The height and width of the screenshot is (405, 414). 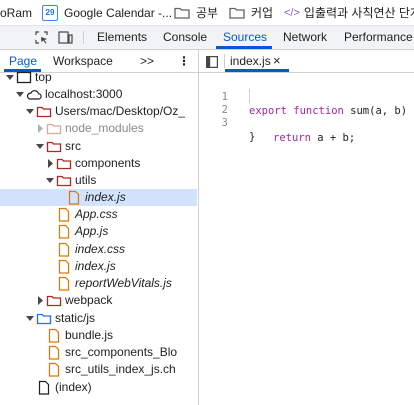 I want to click on tree-row: components, so click(x=98, y=163).